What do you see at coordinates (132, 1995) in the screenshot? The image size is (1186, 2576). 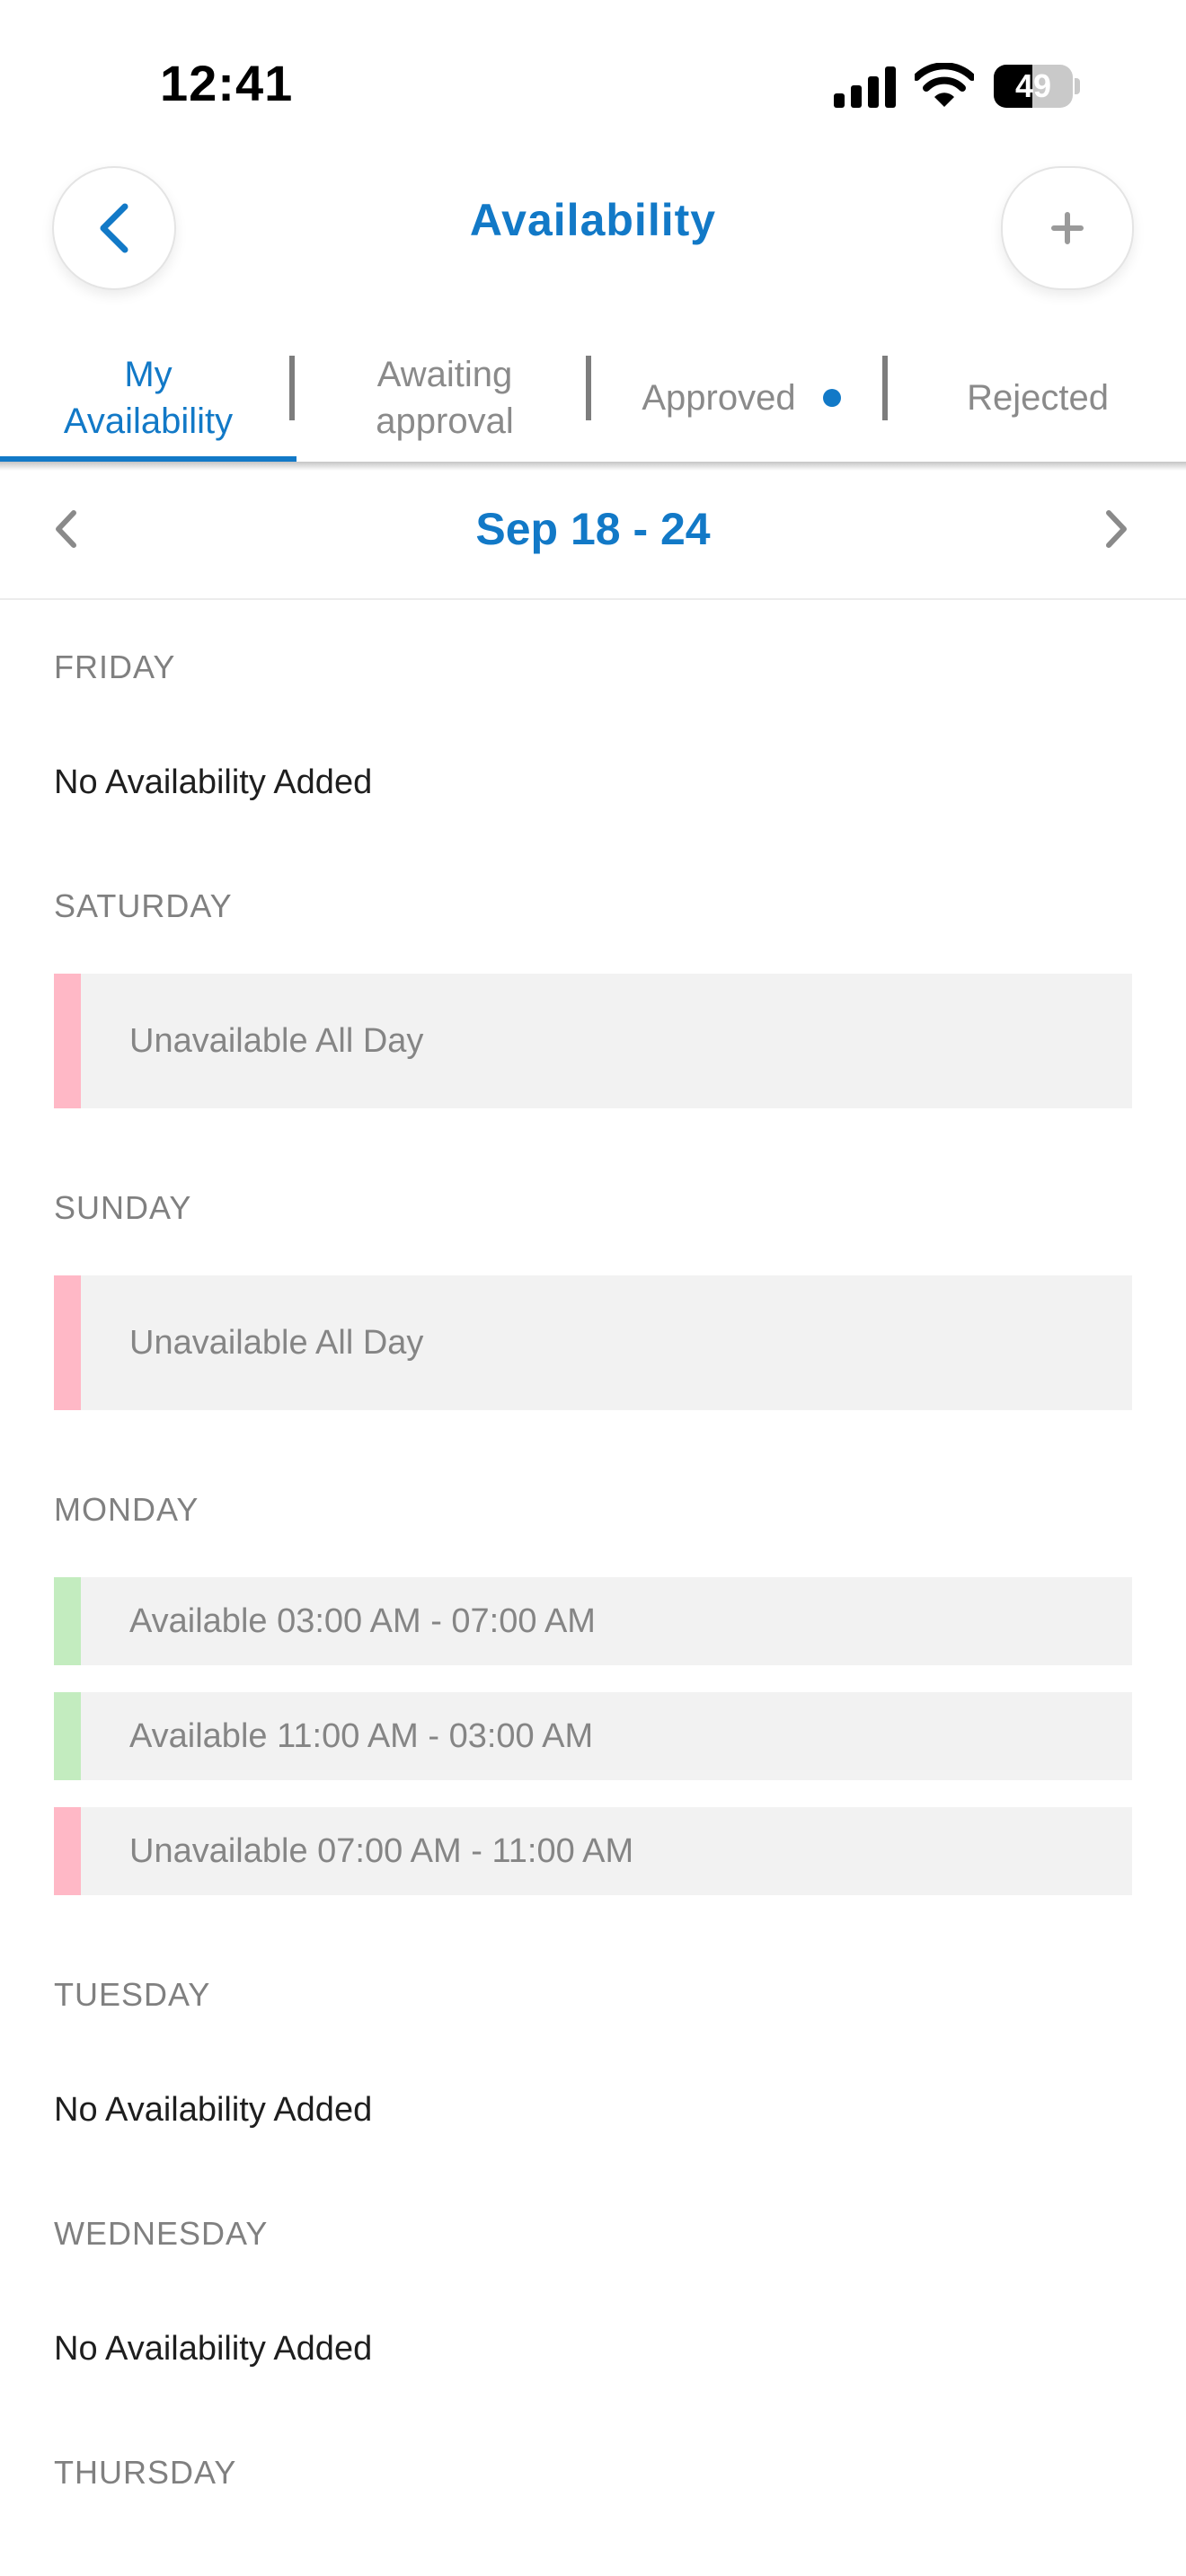 I see `day-header-tuesday: TUESDAY` at bounding box center [132, 1995].